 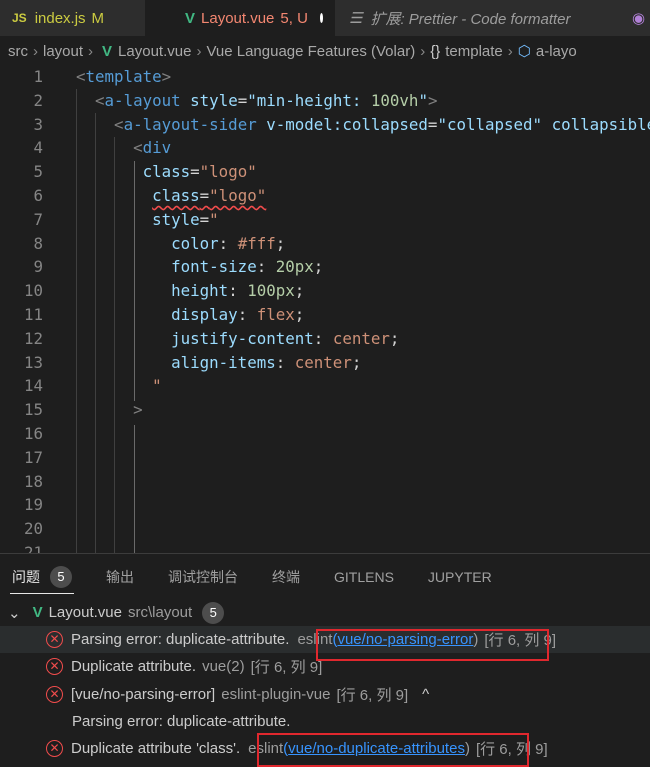 I want to click on tab-label: 扩展: Prettier - Code formatter, so click(x=470, y=19).